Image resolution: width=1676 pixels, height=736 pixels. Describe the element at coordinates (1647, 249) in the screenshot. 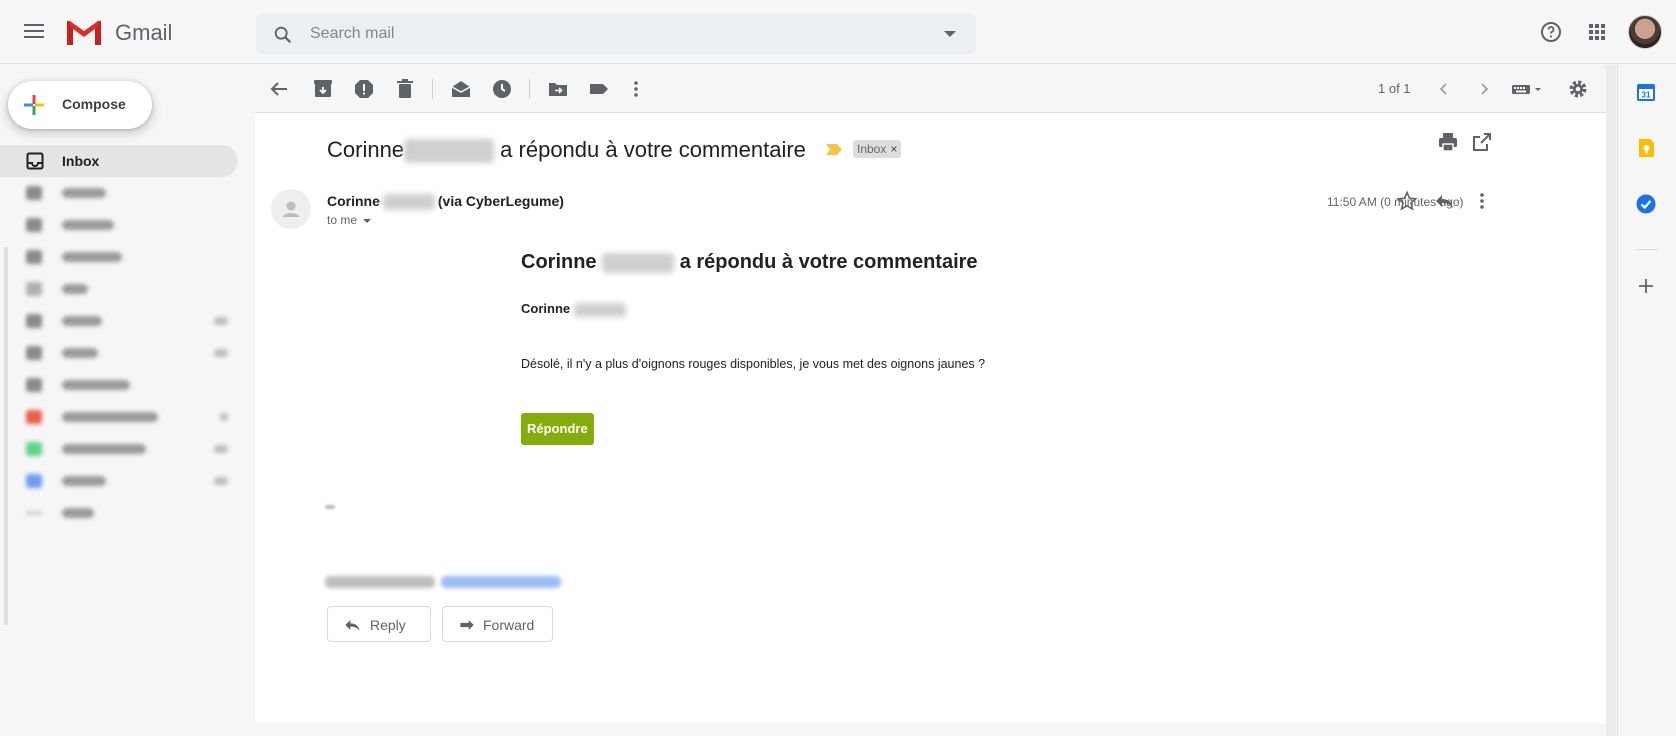

I see `side-panel-divider` at that location.